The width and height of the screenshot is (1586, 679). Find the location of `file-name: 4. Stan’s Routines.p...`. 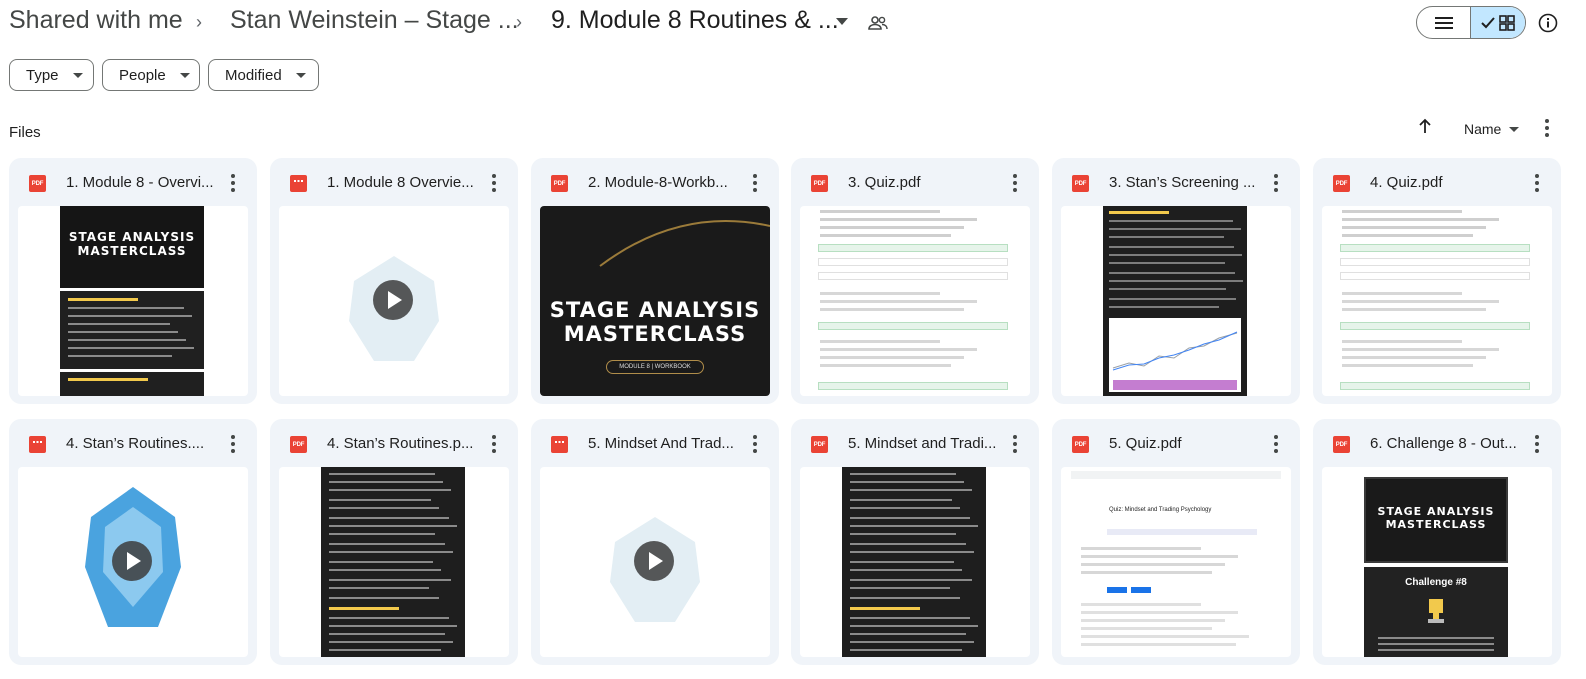

file-name: 4. Stan’s Routines.p... is located at coordinates (402, 443).